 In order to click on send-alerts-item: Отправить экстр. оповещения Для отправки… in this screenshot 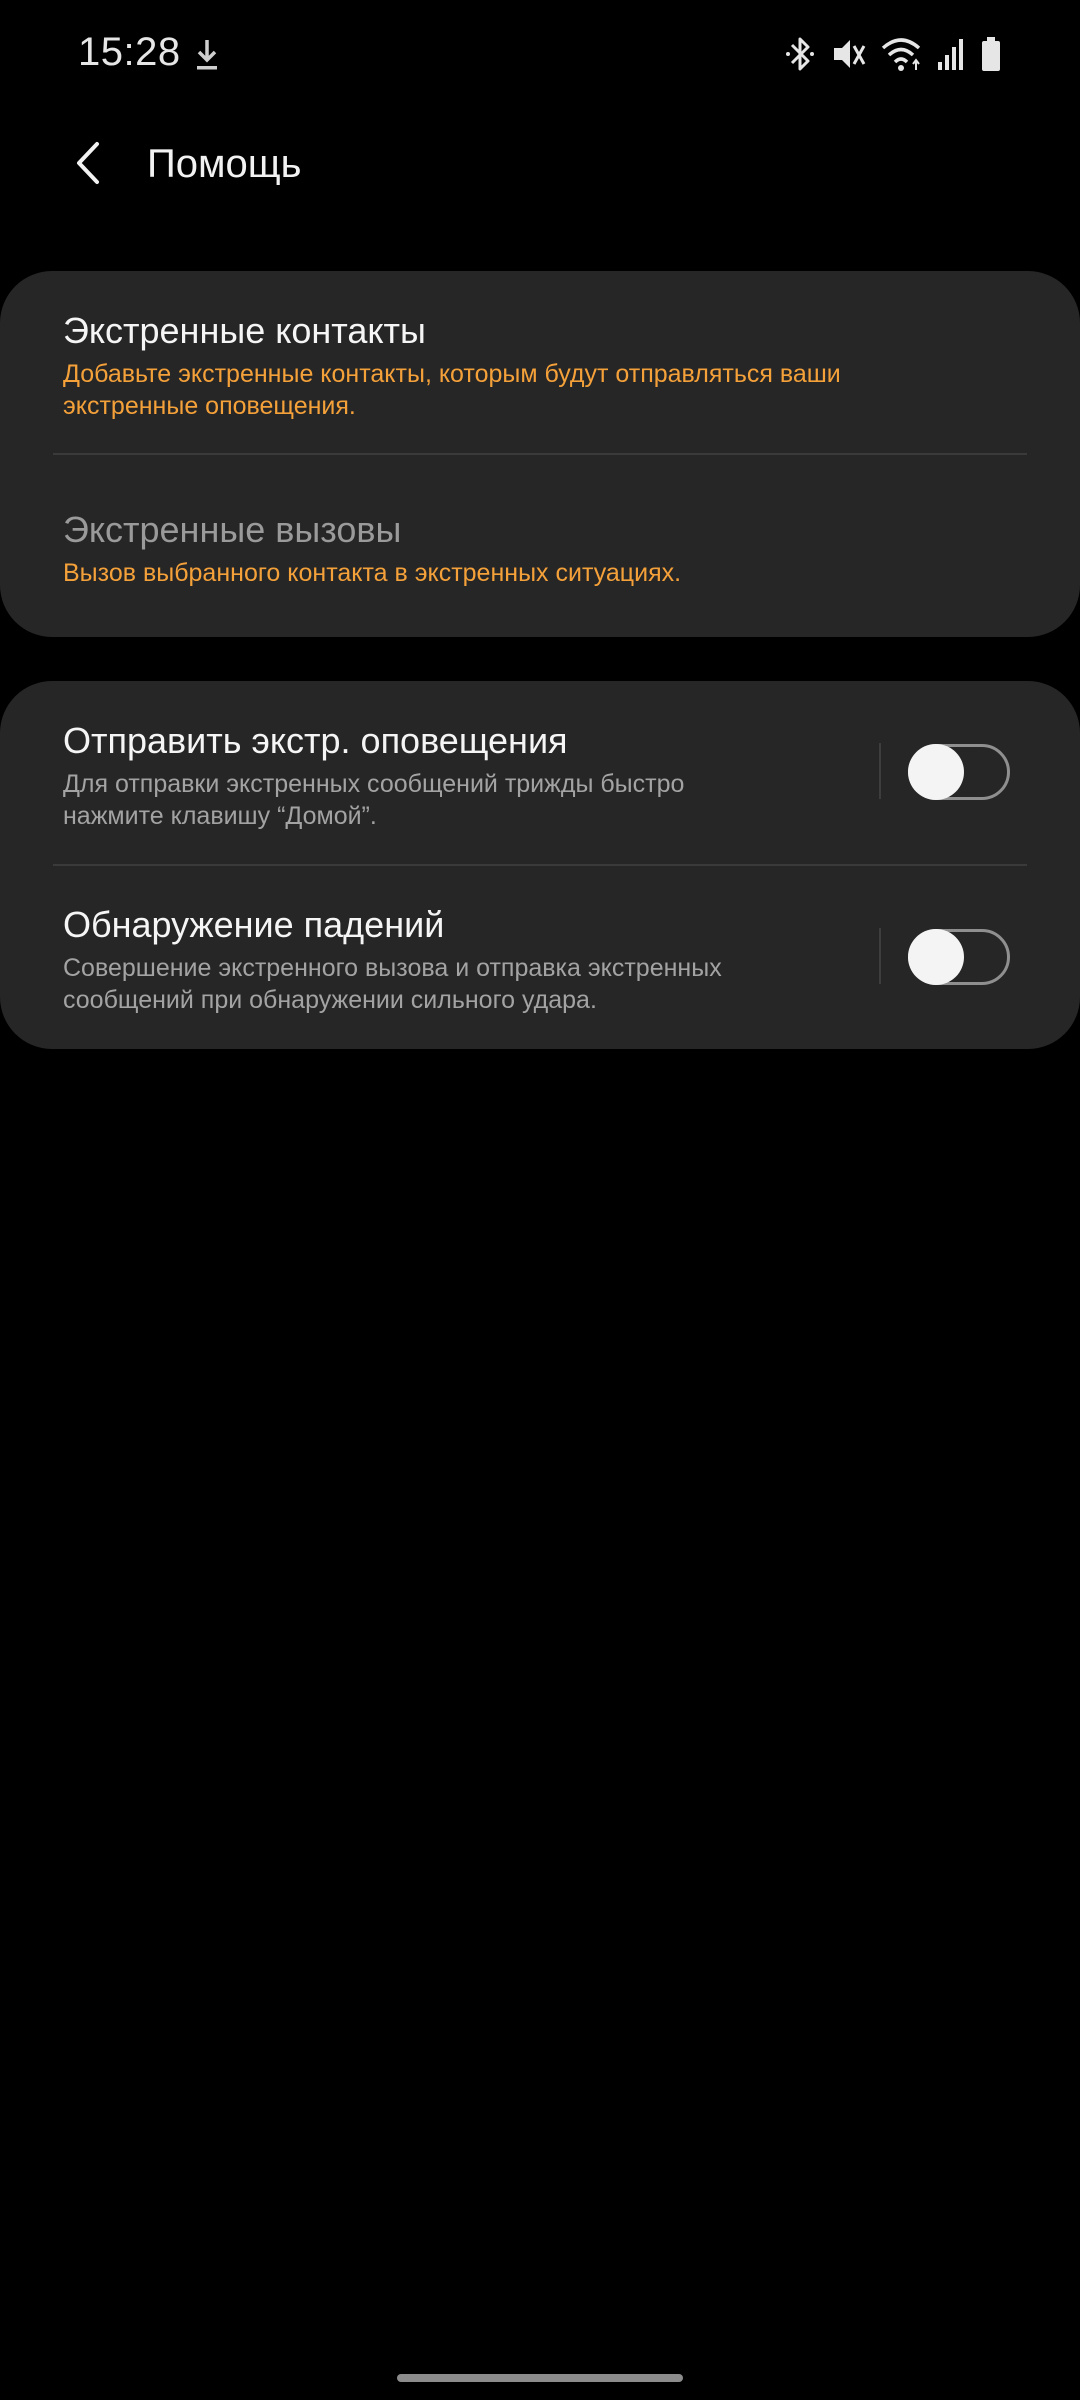, I will do `click(540, 772)`.